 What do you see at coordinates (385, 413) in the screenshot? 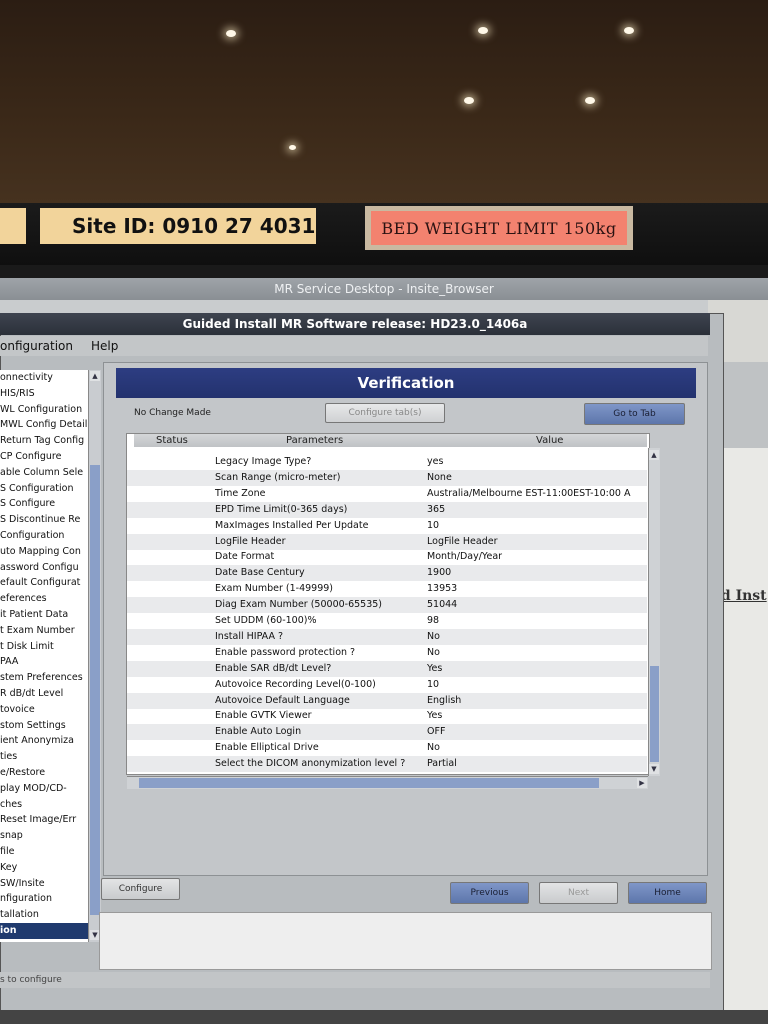
I see `configure-tabs-button: Configure tab(s)` at bounding box center [385, 413].